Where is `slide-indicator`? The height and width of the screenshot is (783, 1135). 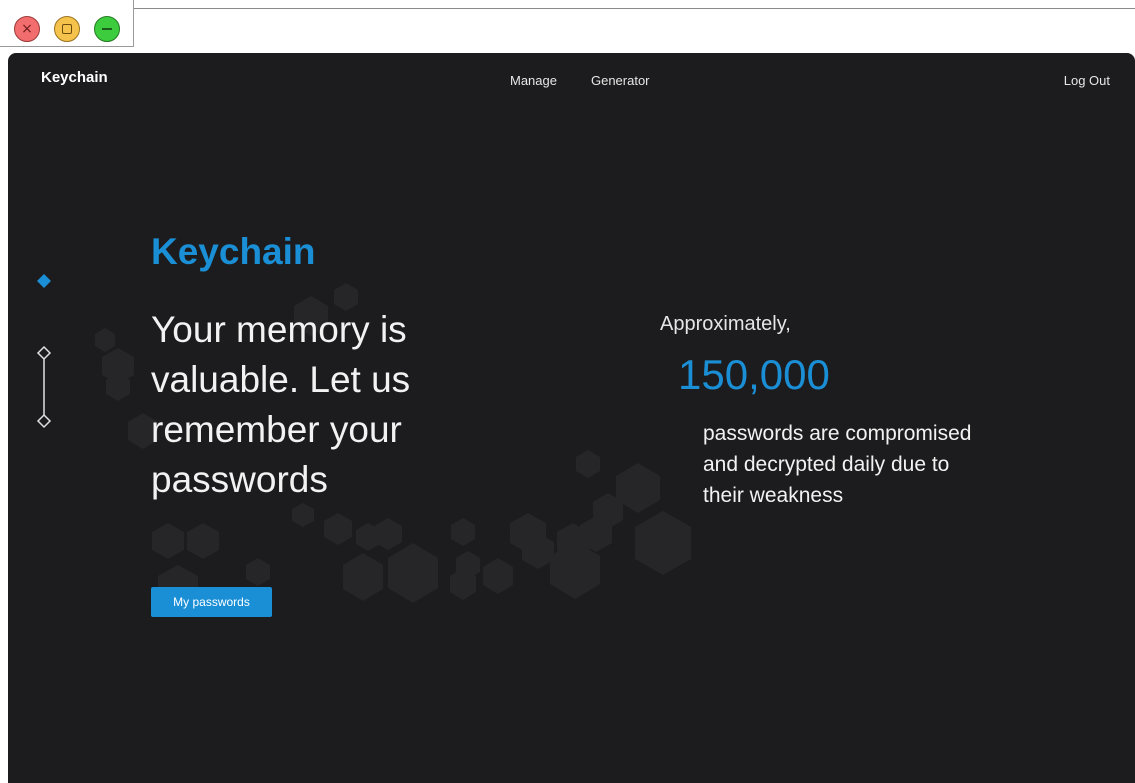 slide-indicator is located at coordinates (44, 351).